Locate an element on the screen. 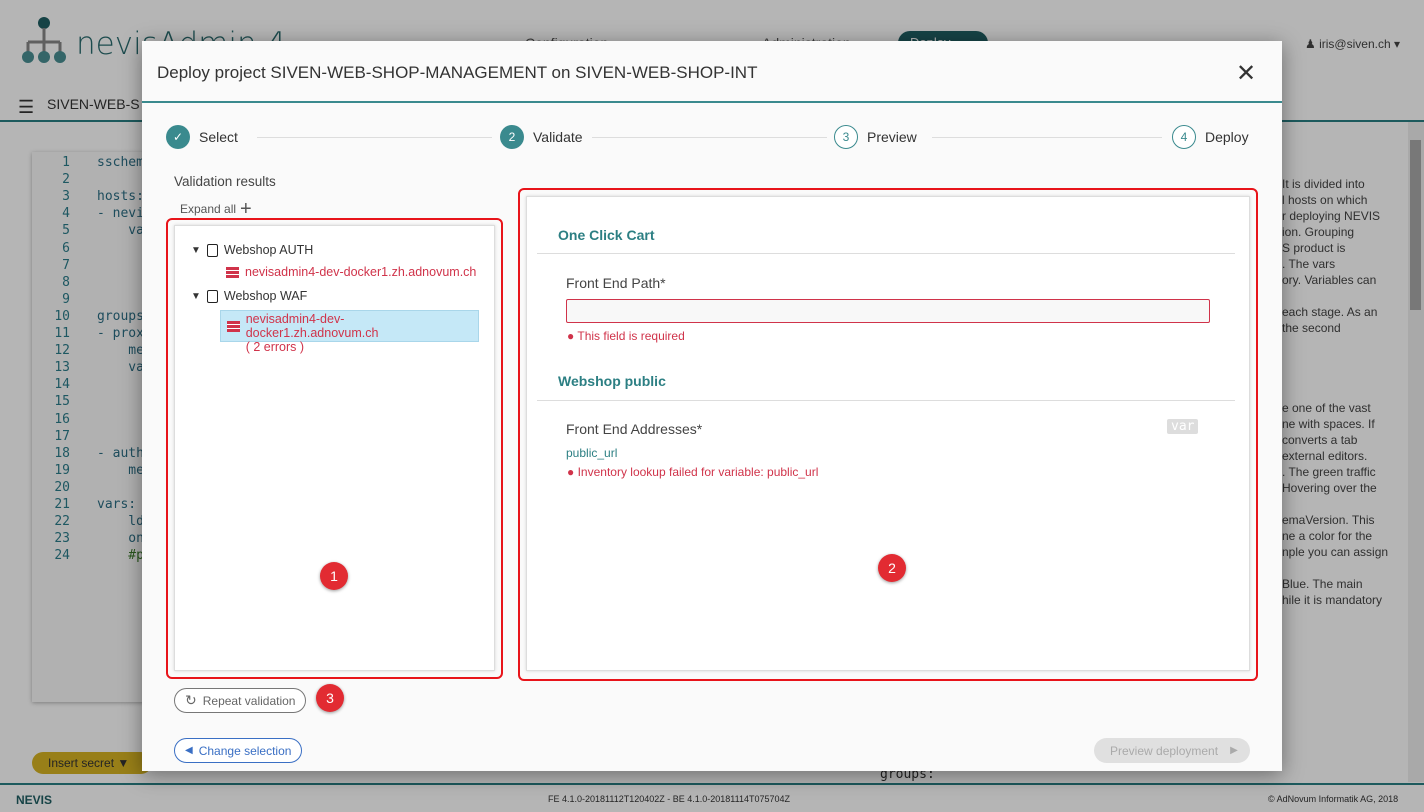 The height and width of the screenshot is (812, 1424). expand-all-label: Expand all is located at coordinates (208, 209).